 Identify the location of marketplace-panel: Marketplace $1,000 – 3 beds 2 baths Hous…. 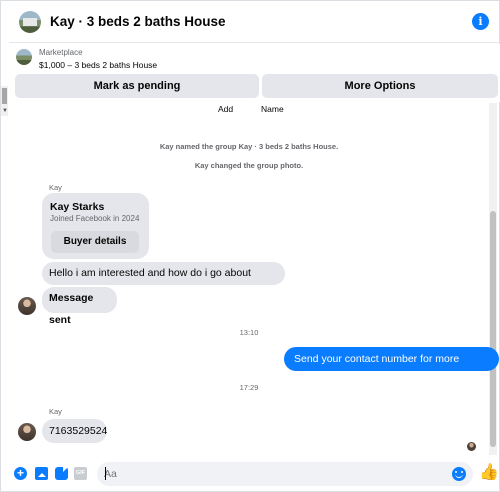
(254, 73).